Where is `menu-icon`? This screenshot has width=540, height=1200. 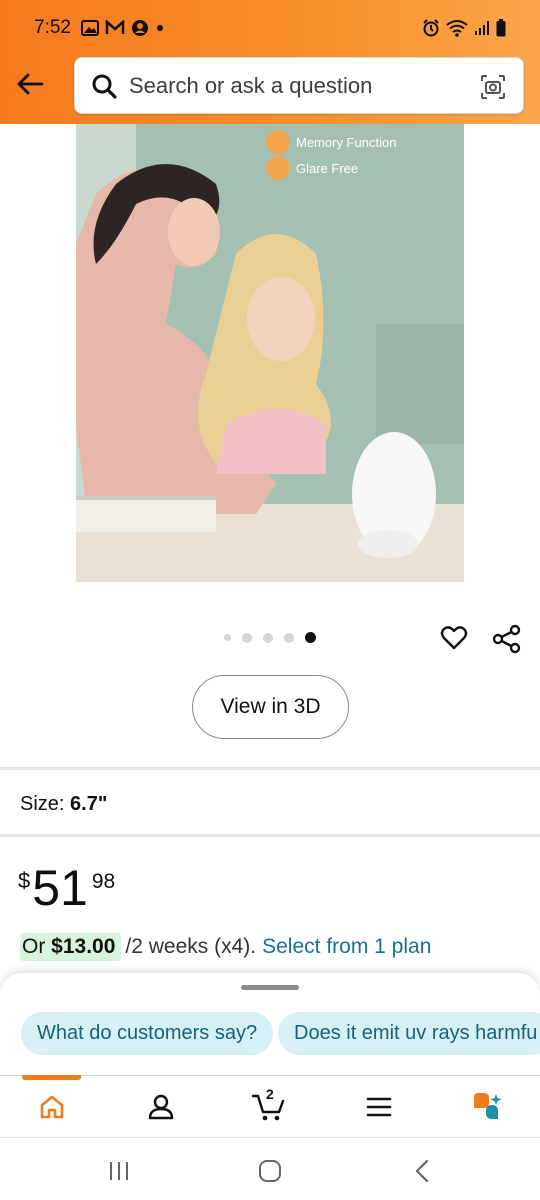 menu-icon is located at coordinates (379, 1107).